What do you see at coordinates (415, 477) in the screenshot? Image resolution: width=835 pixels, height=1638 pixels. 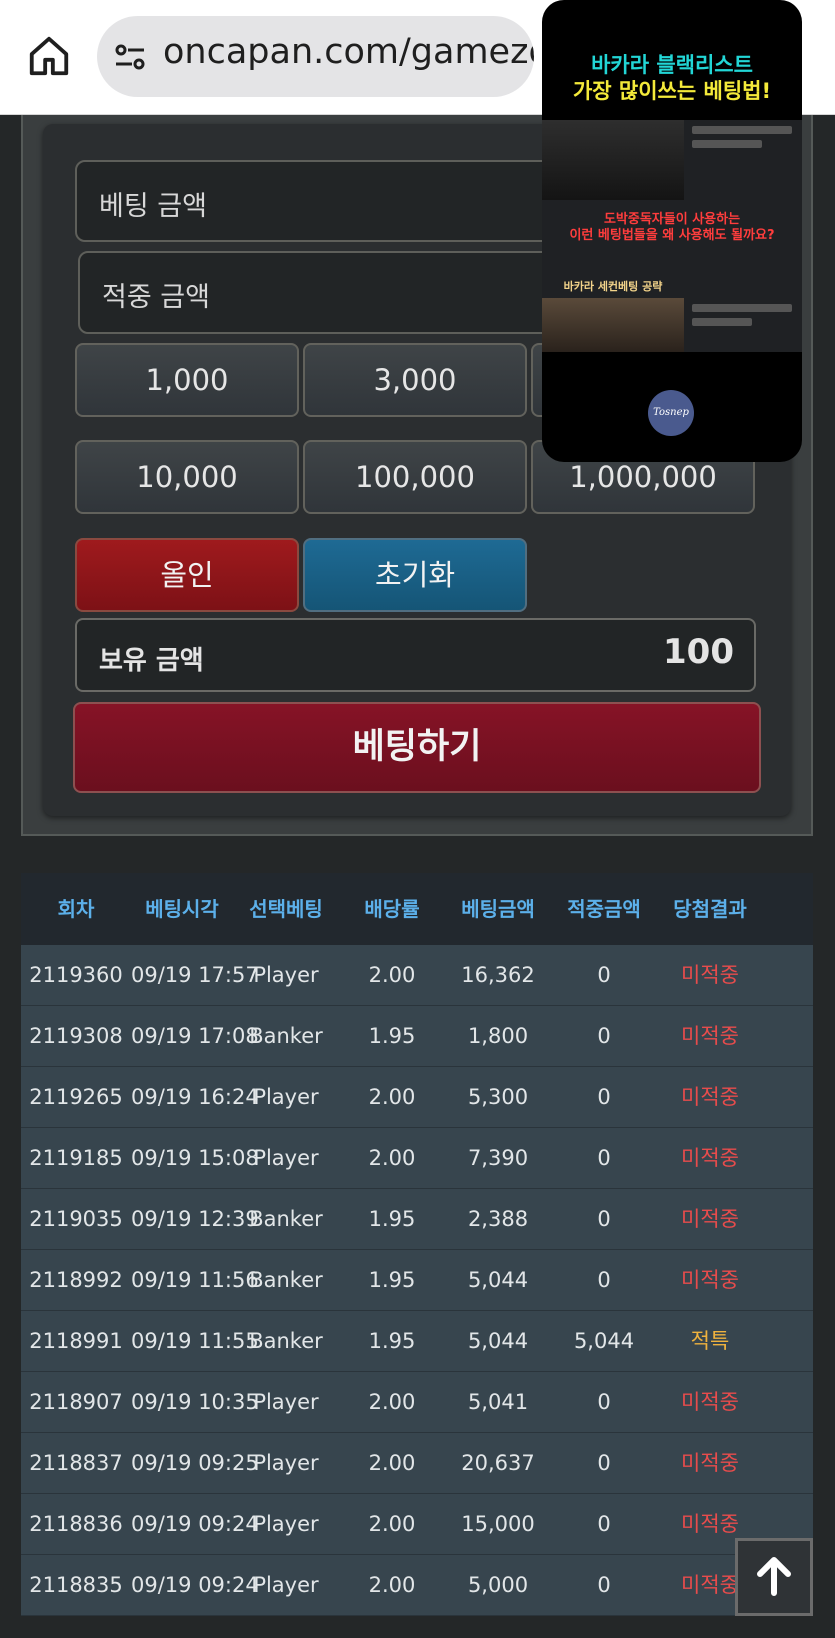 I see `chip-100000-button: 100,000` at bounding box center [415, 477].